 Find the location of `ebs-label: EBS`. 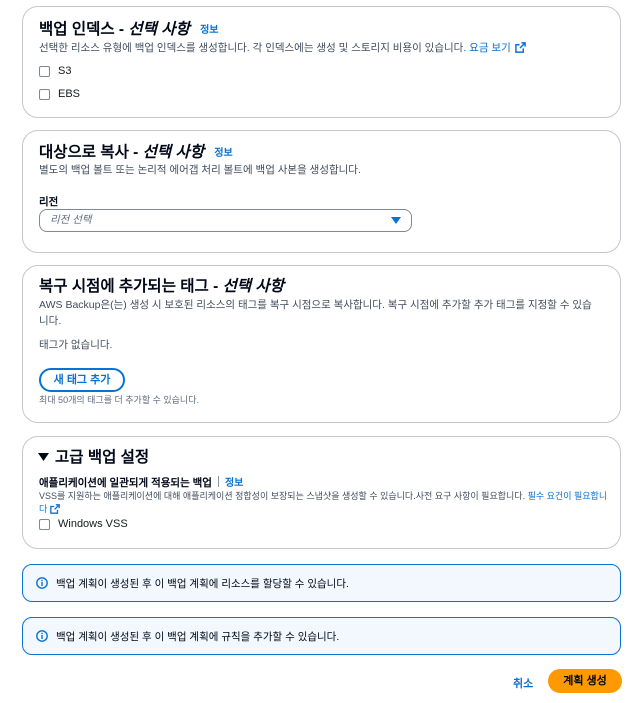

ebs-label: EBS is located at coordinates (69, 94).